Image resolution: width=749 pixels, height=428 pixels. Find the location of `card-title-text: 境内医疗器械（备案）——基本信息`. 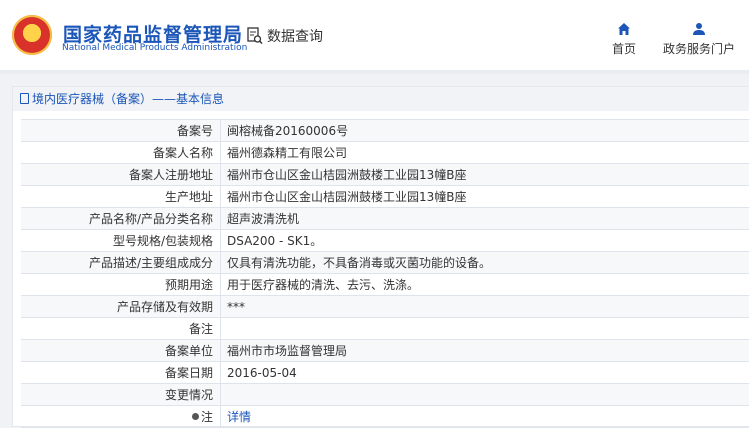

card-title-text: 境内医疗器械（备案）——基本信息 is located at coordinates (128, 99).